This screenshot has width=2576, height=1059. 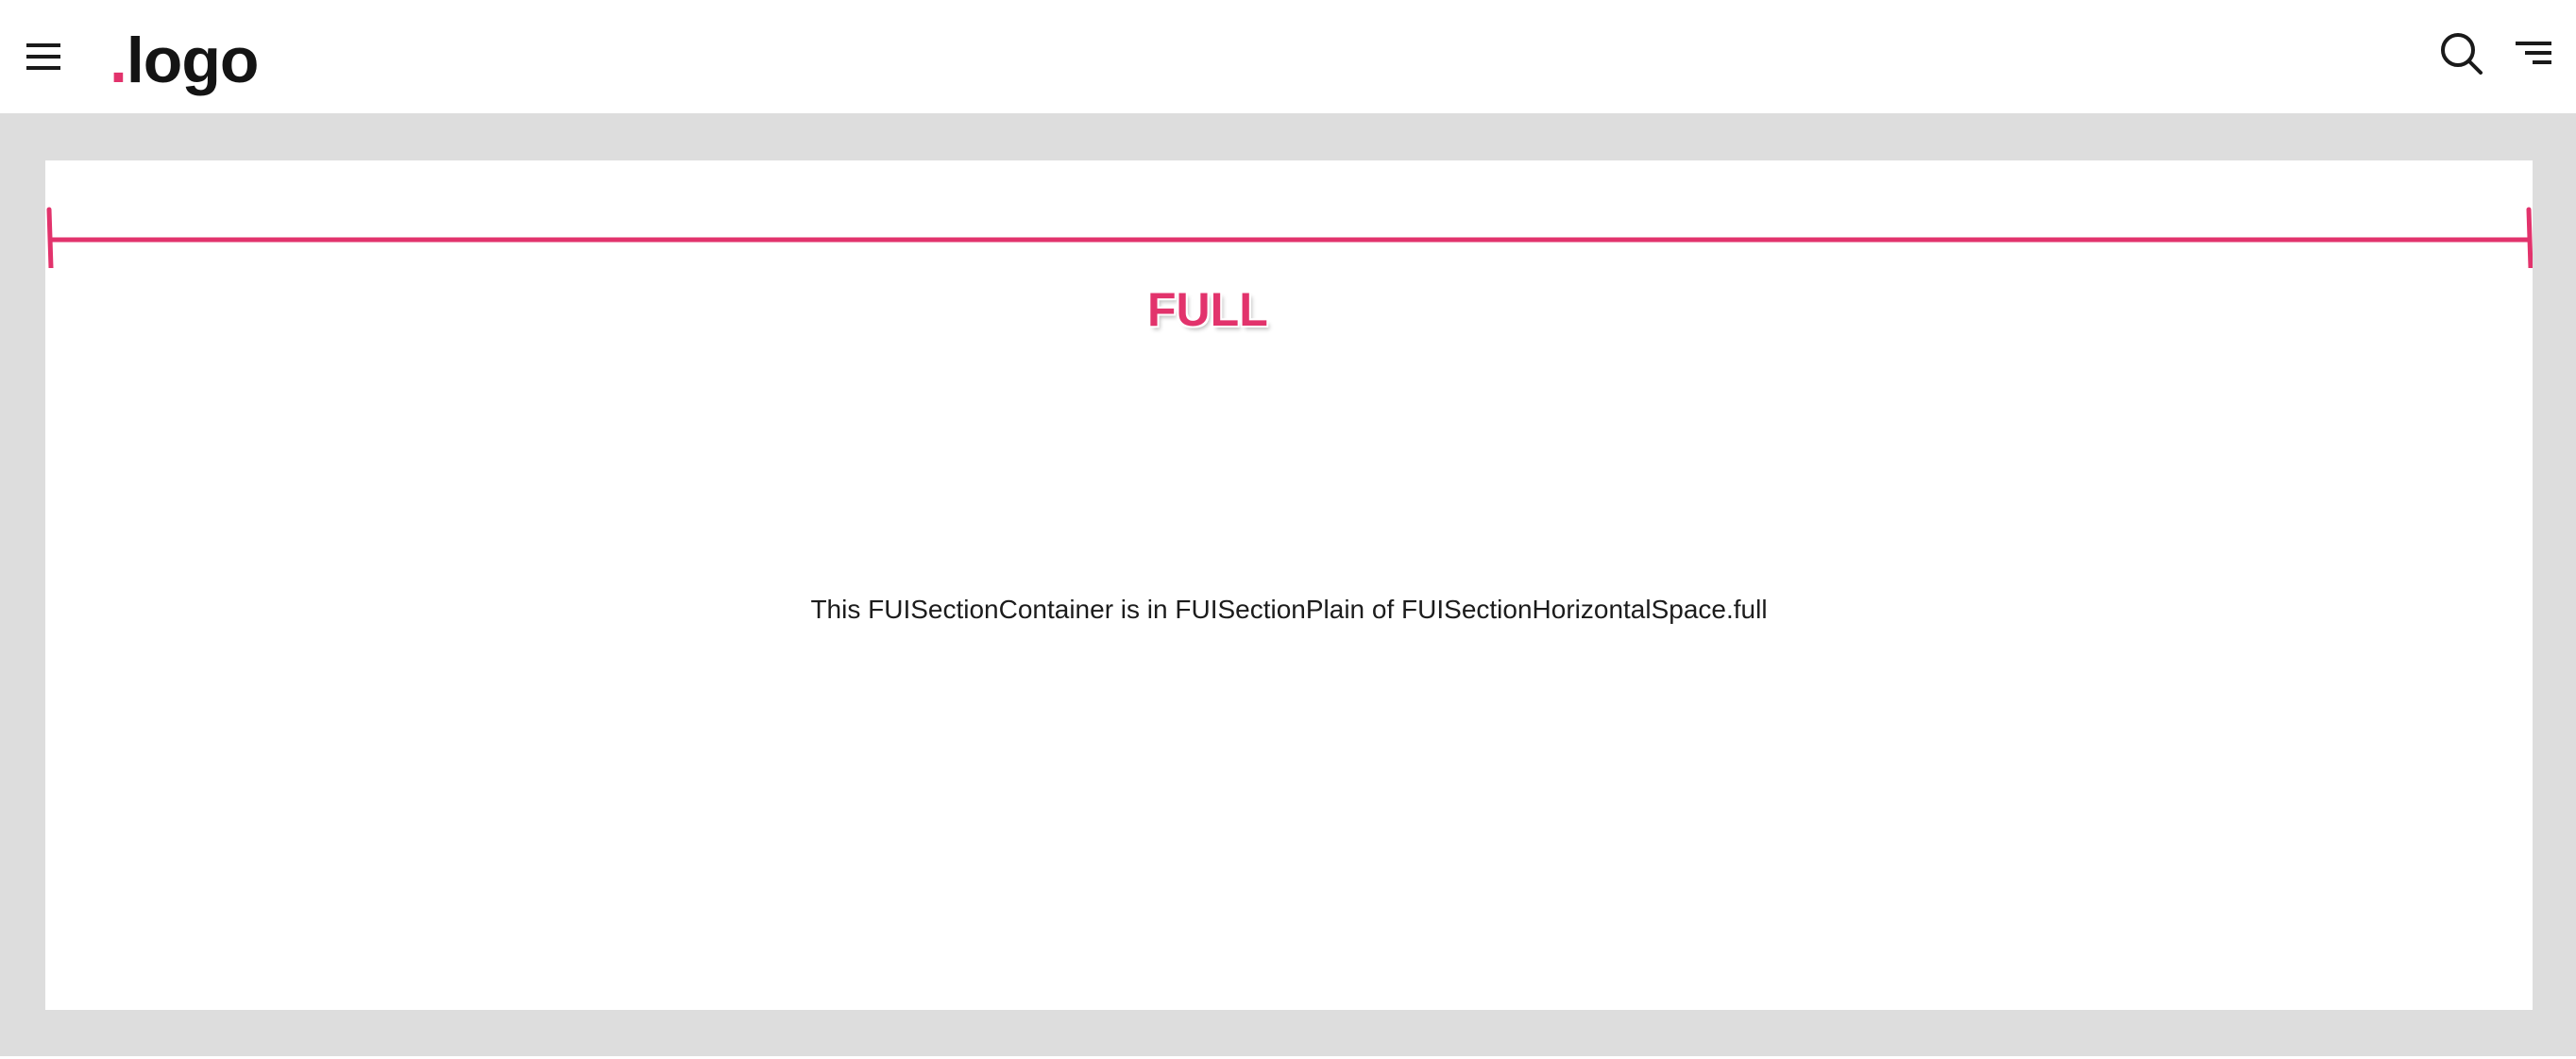 What do you see at coordinates (2461, 53) in the screenshot?
I see `search-icon` at bounding box center [2461, 53].